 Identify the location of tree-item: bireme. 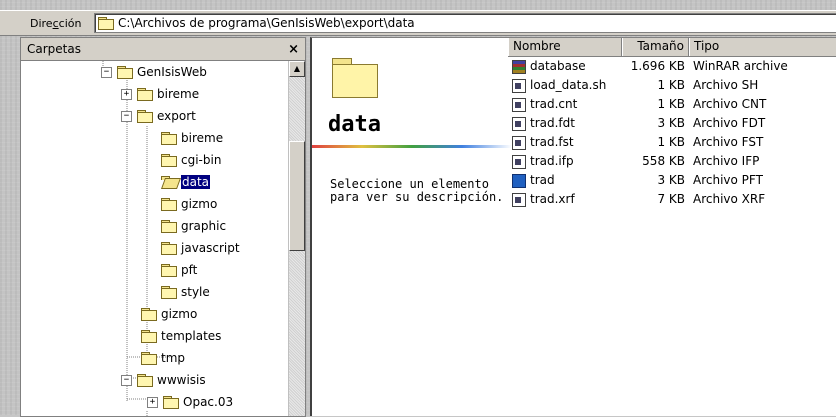
(192, 138).